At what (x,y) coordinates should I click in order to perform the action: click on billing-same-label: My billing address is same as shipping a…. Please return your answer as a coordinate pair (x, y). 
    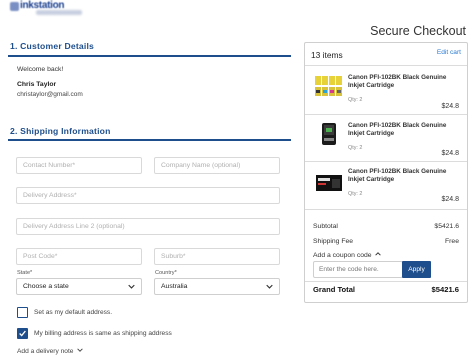
    Looking at the image, I should click on (103, 333).